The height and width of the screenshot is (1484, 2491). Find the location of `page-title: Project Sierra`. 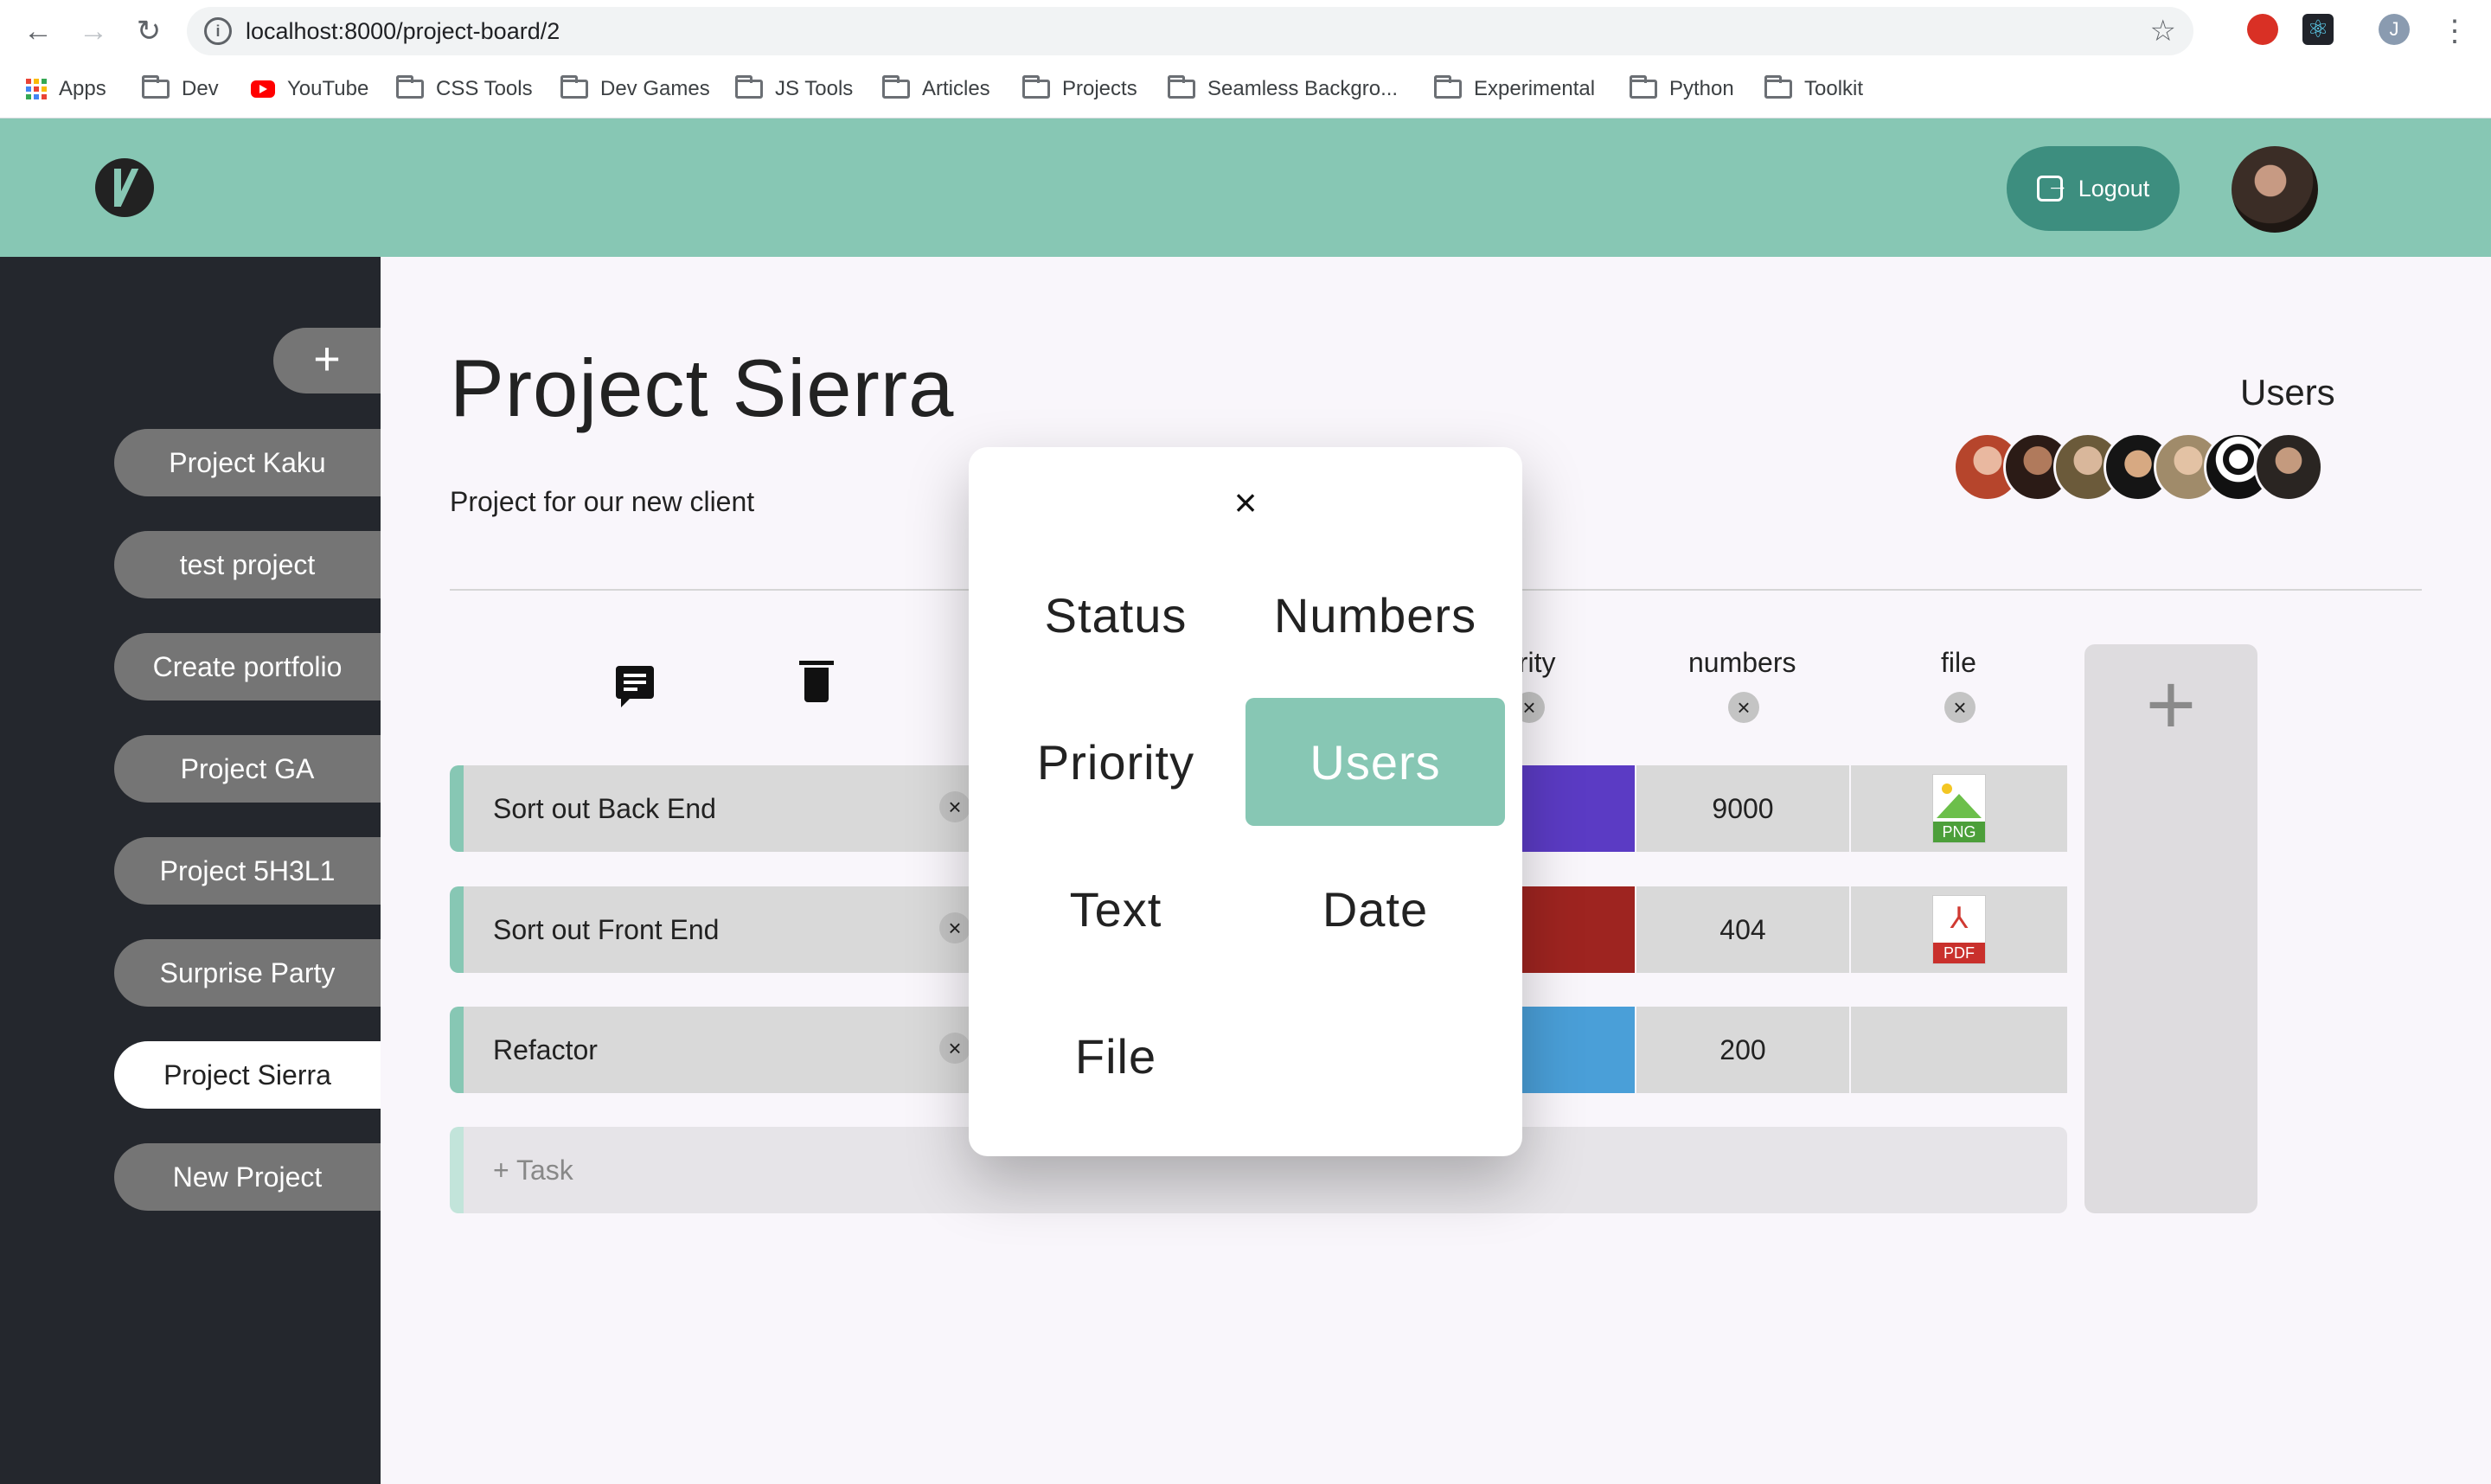

page-title: Project Sierra is located at coordinates (702, 387).